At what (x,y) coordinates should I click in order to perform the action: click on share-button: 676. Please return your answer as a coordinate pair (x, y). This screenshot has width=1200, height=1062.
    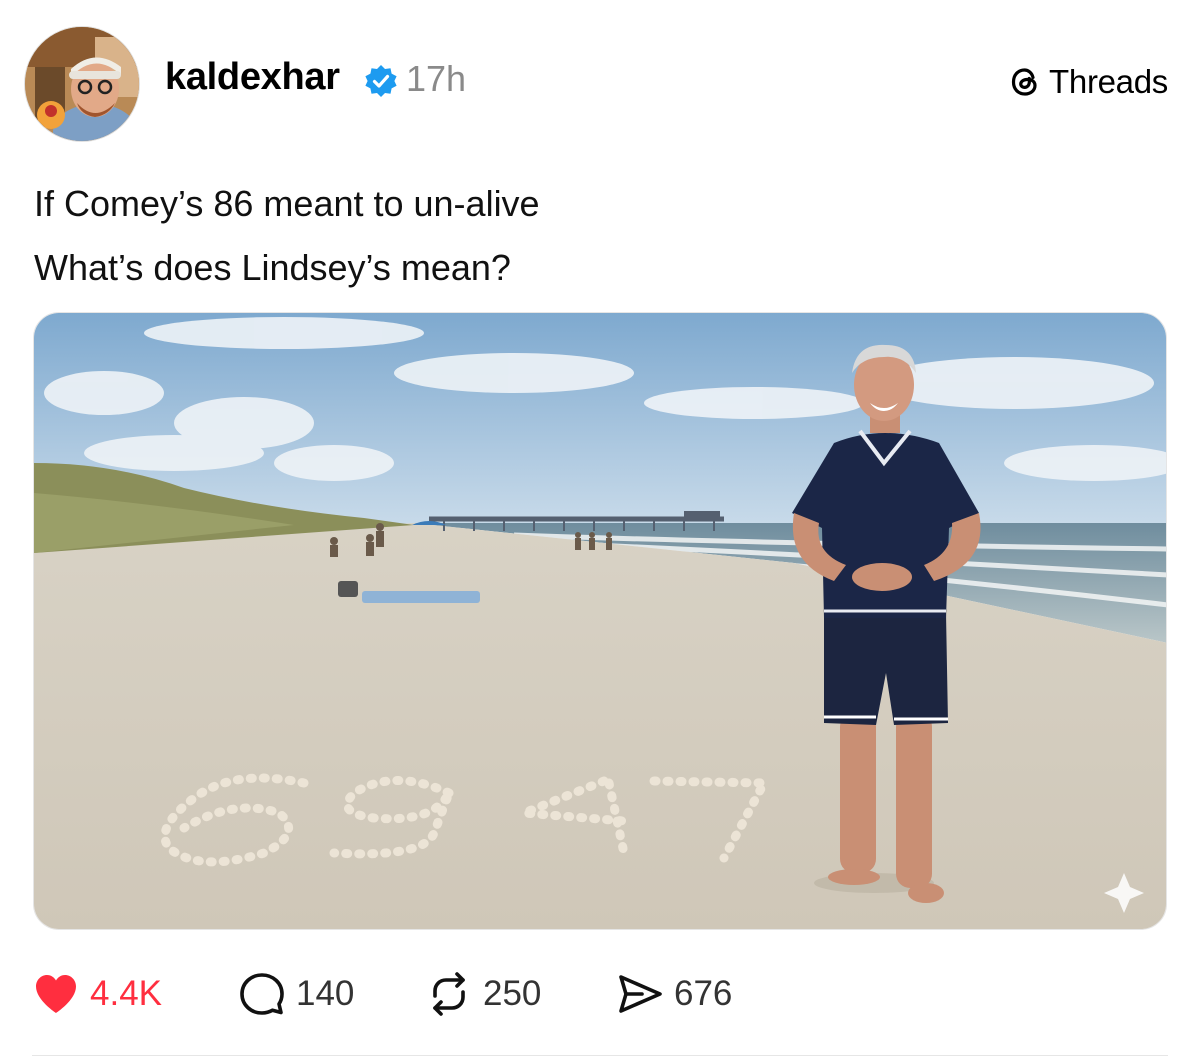
    Looking at the image, I should click on (674, 994).